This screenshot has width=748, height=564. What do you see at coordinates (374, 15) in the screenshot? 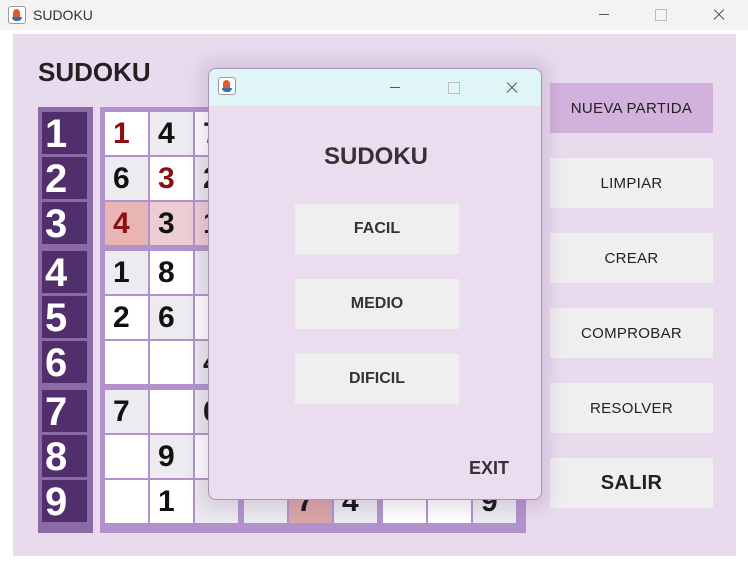
I see `window-titlebar: SUDOKU` at bounding box center [374, 15].